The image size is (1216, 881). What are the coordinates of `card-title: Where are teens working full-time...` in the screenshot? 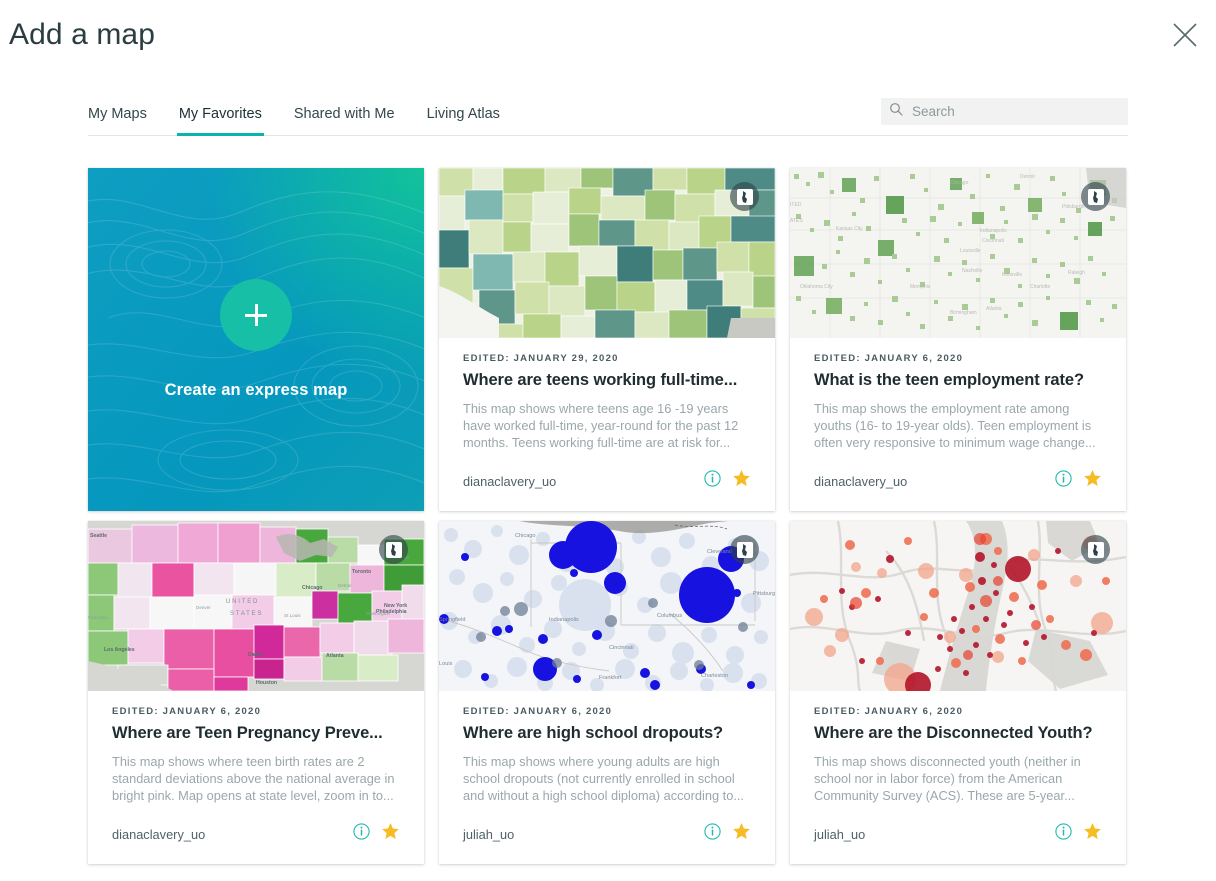 It's located at (600, 380).